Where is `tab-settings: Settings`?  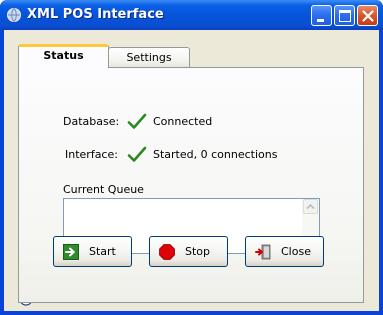
tab-settings: Settings is located at coordinates (149, 58).